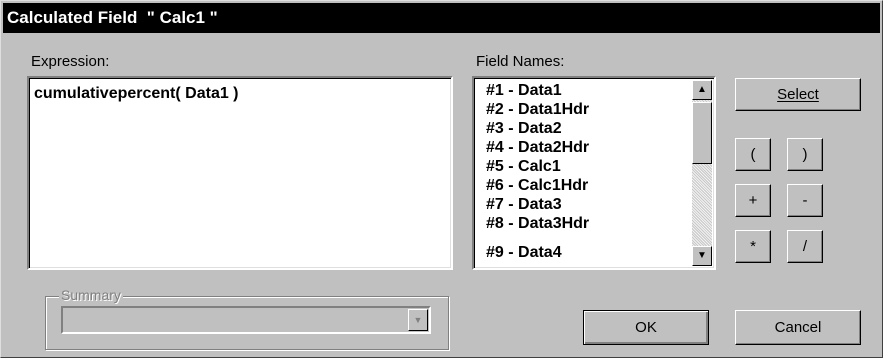  I want to click on plus-button: +, so click(753, 200).